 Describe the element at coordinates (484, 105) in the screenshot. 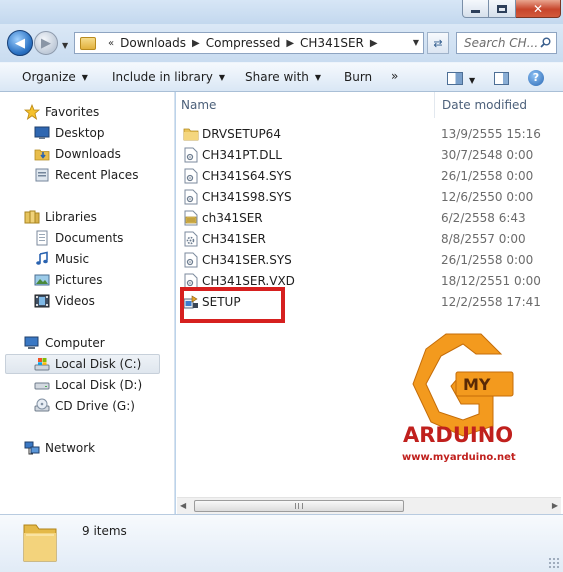

I see `column-header-date-modified: Date modified` at that location.